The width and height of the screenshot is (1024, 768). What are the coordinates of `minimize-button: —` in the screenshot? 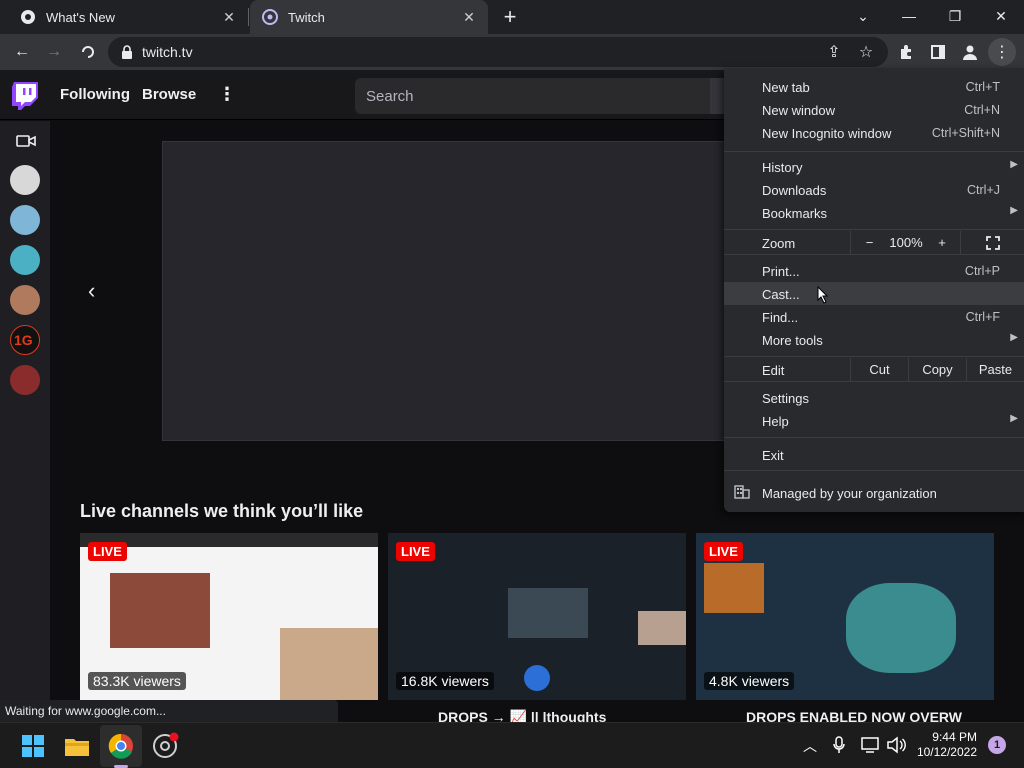 It's located at (909, 16).